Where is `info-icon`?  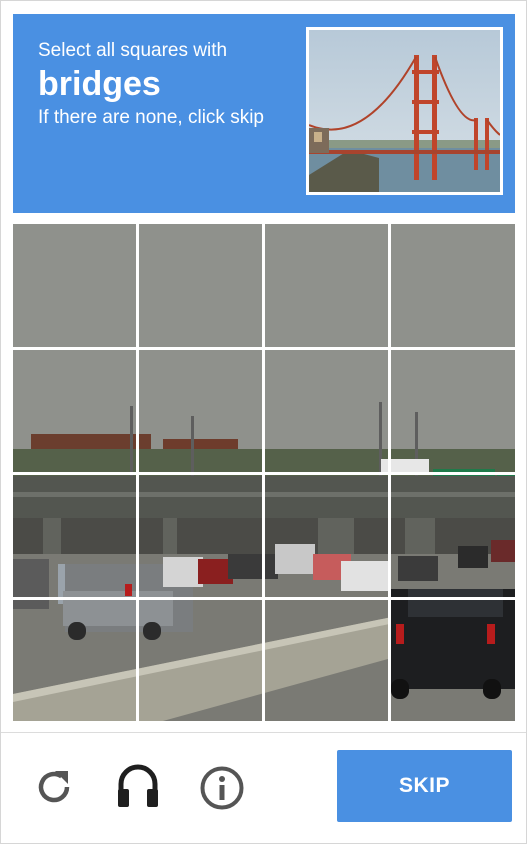 info-icon is located at coordinates (222, 788).